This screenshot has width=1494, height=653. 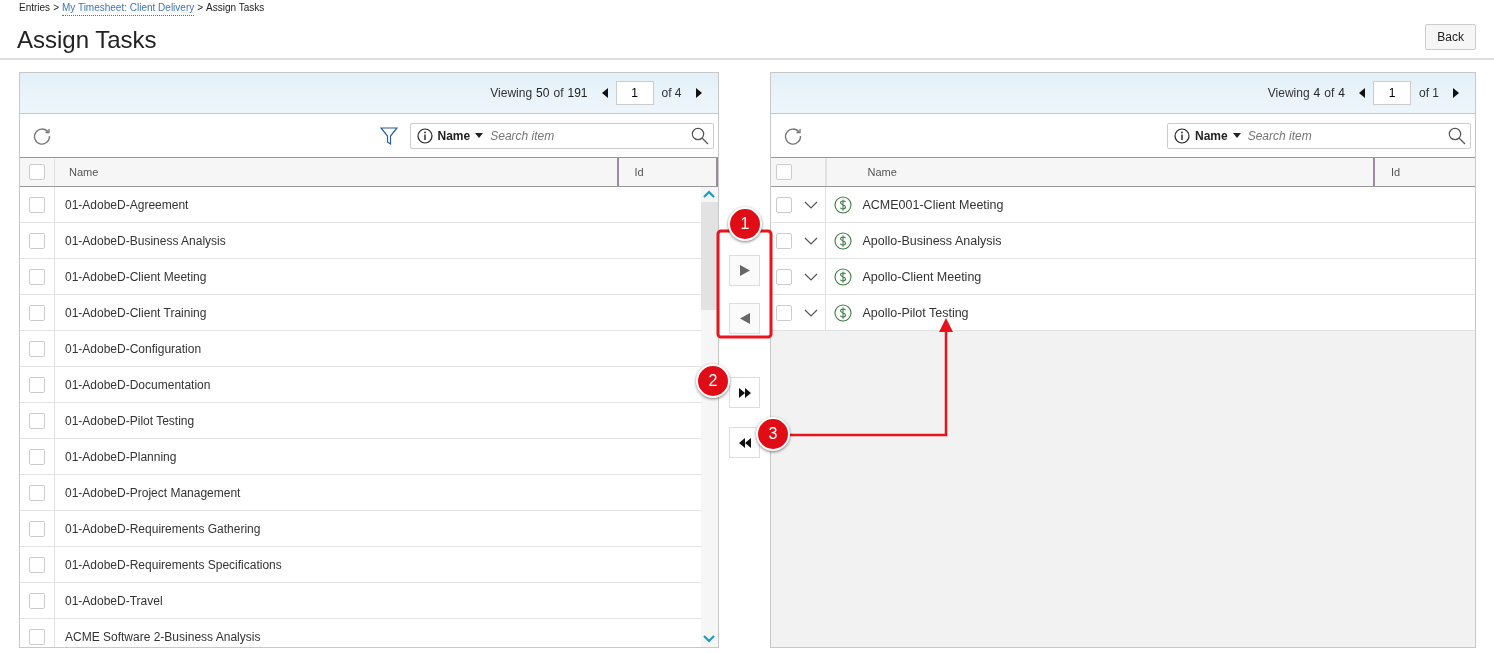 What do you see at coordinates (744, 318) in the screenshot?
I see `left-triangle-icon` at bounding box center [744, 318].